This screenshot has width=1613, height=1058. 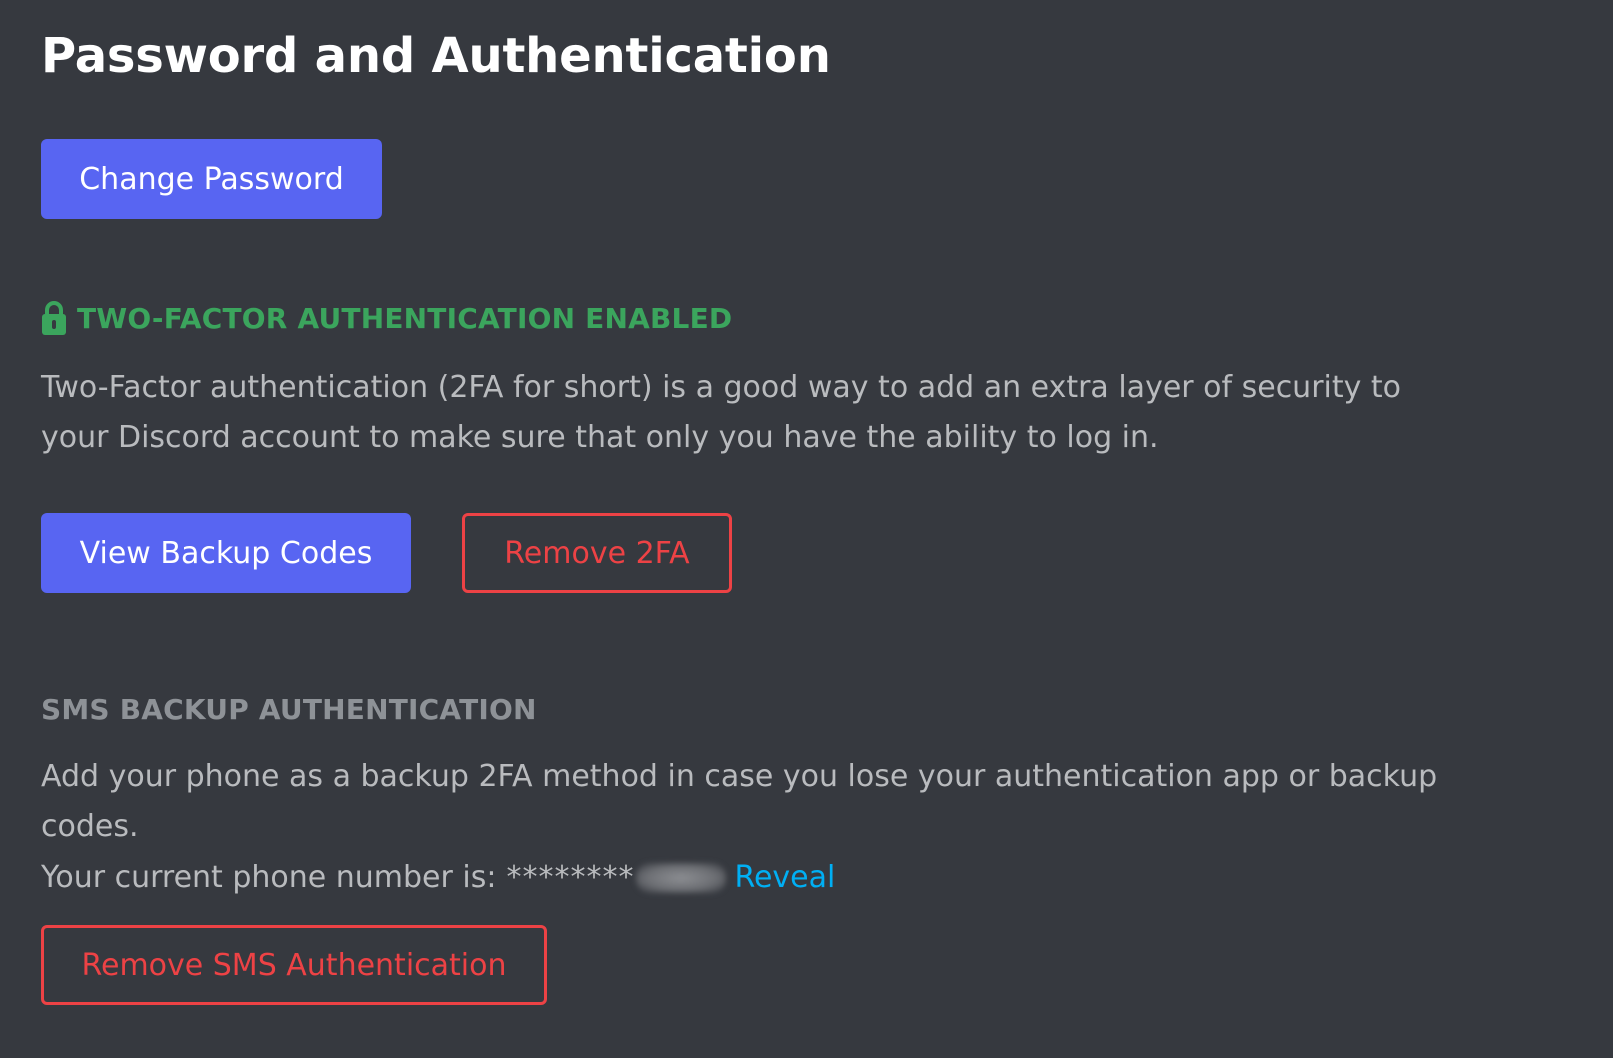 I want to click on two-factor-heading-label: TWO-FACTOR AUTHENTICATION ENABLED, so click(x=405, y=318).